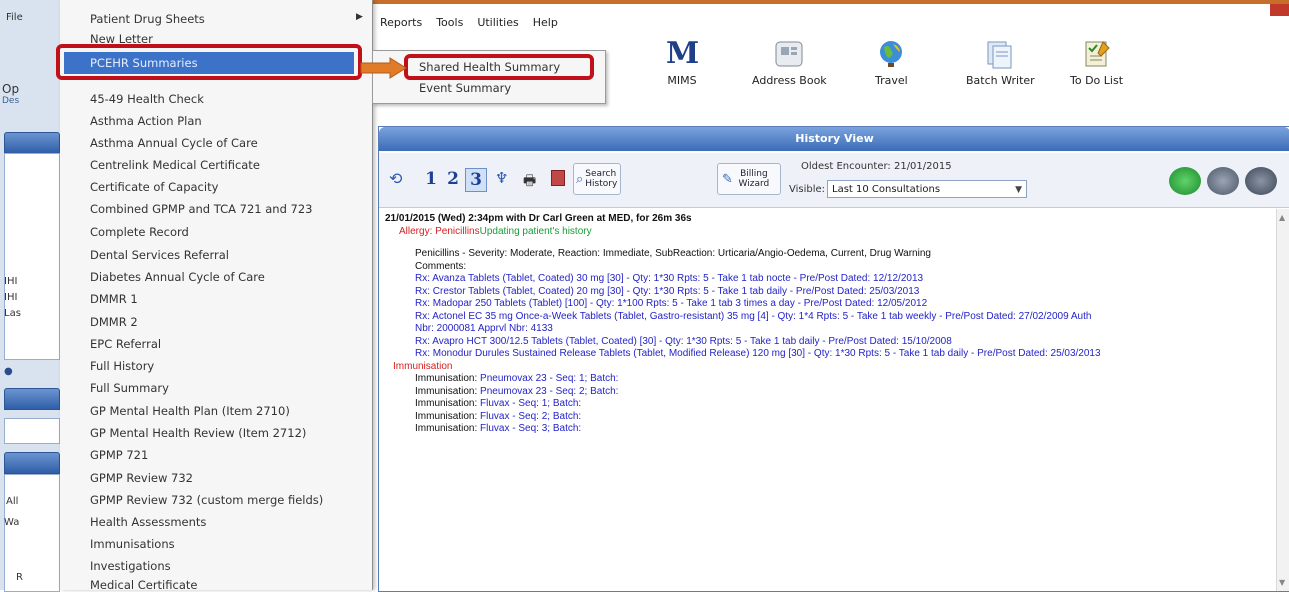 The width and height of the screenshot is (1289, 592). What do you see at coordinates (401, 22) in the screenshot?
I see `menu-reports: Reports` at bounding box center [401, 22].